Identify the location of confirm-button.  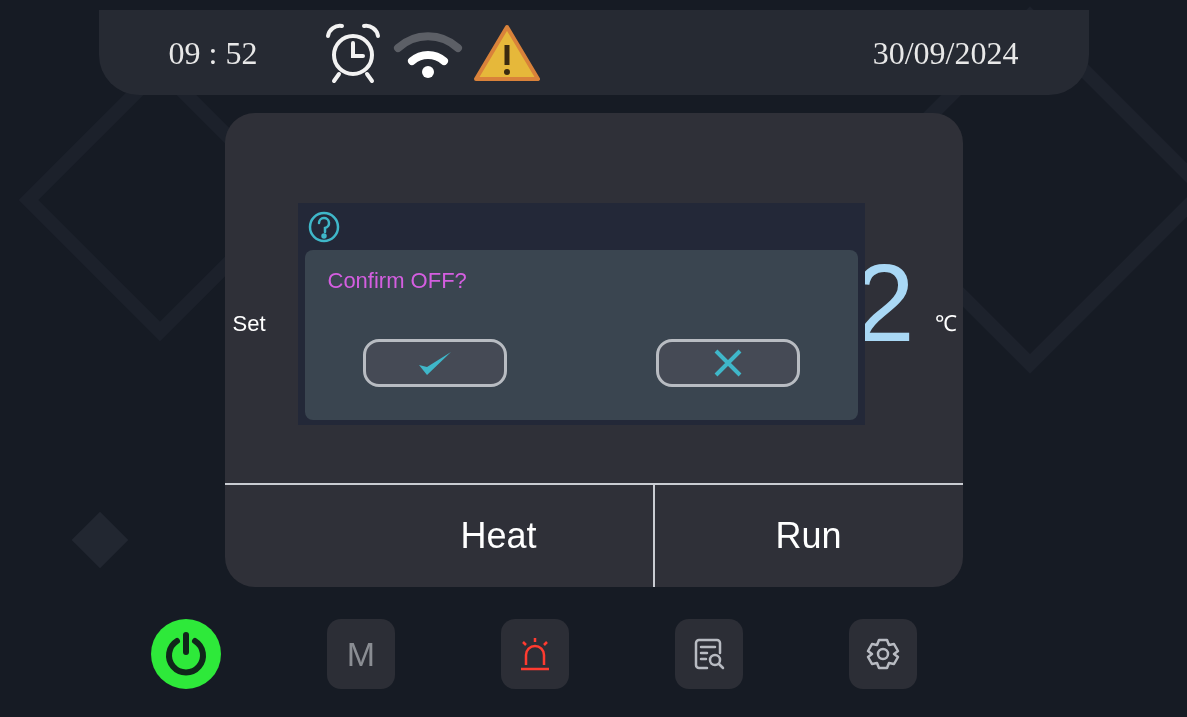
(434, 363).